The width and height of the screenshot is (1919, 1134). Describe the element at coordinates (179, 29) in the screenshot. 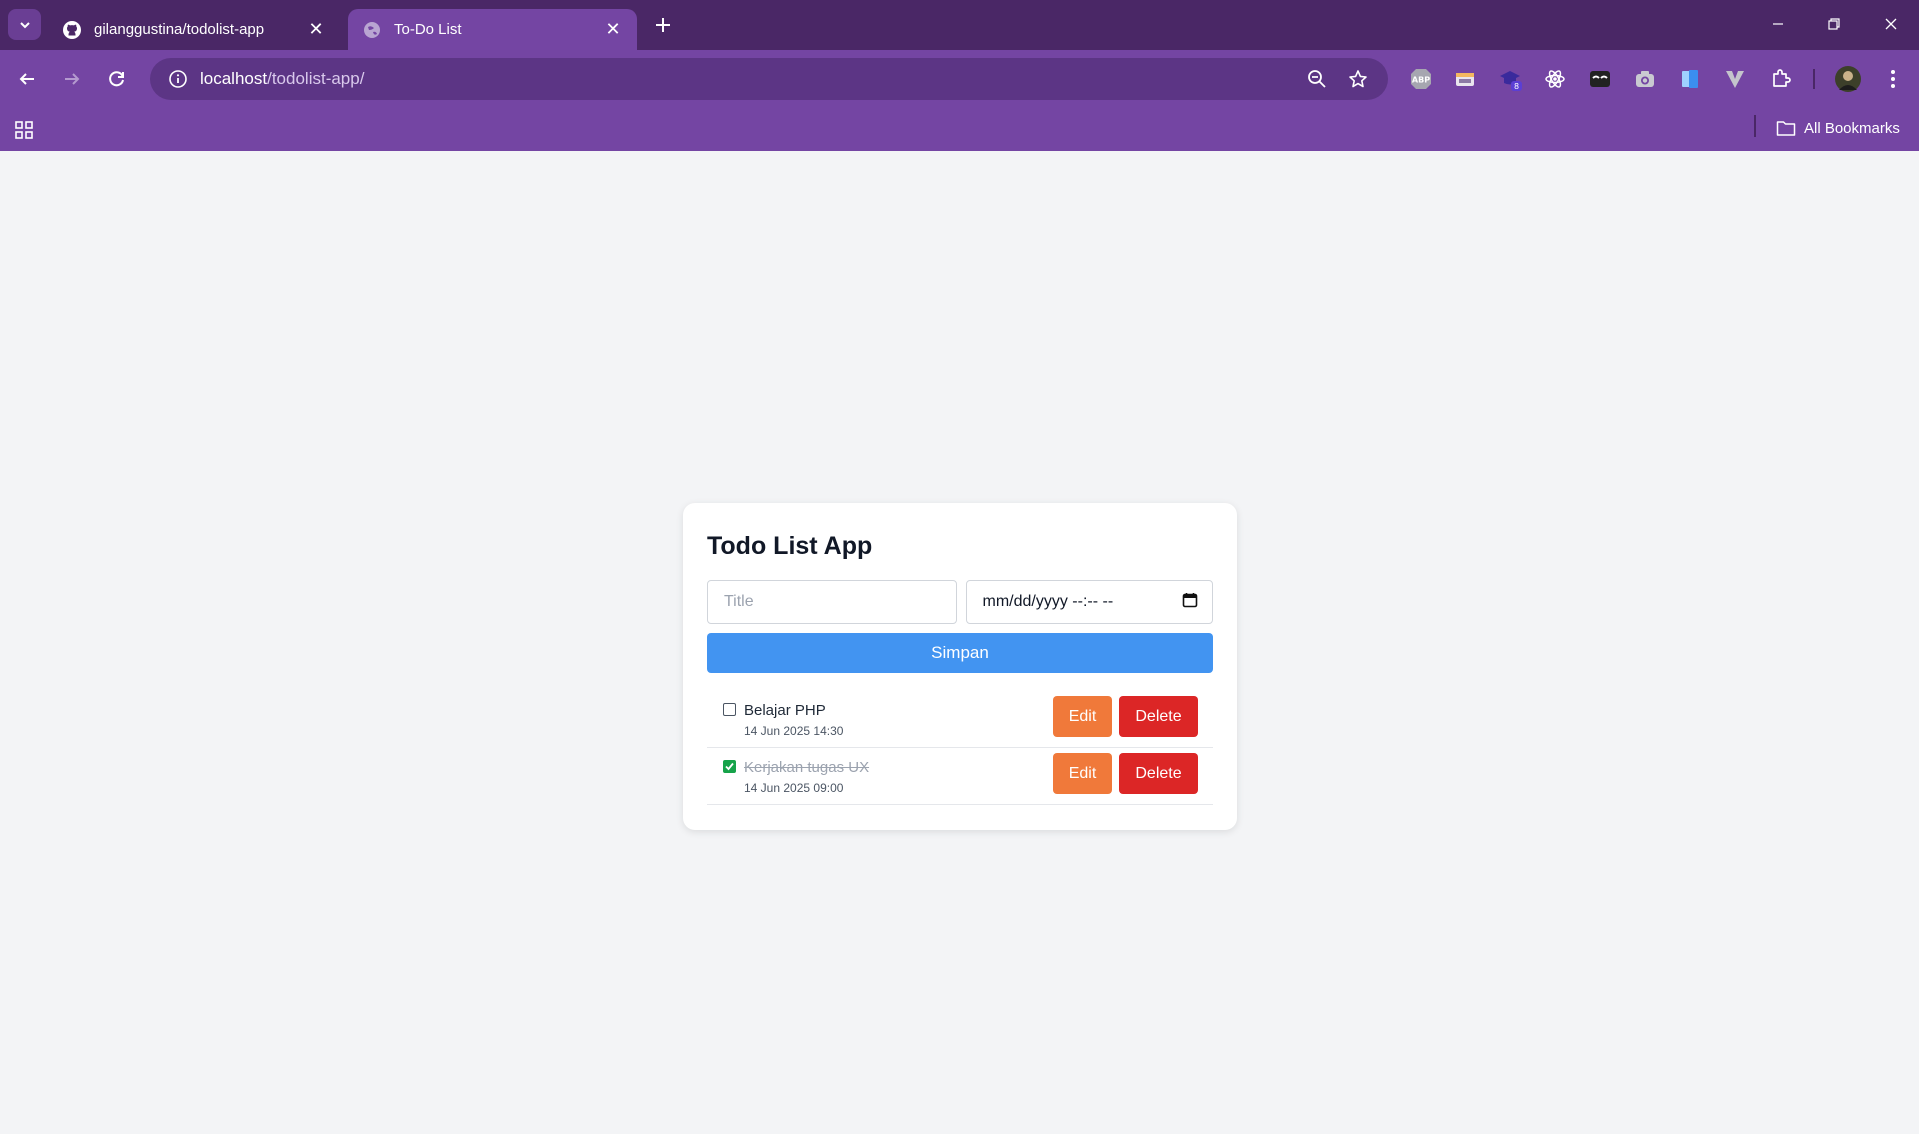

I see `tab-title: gilanggustina/todolist-app` at that location.